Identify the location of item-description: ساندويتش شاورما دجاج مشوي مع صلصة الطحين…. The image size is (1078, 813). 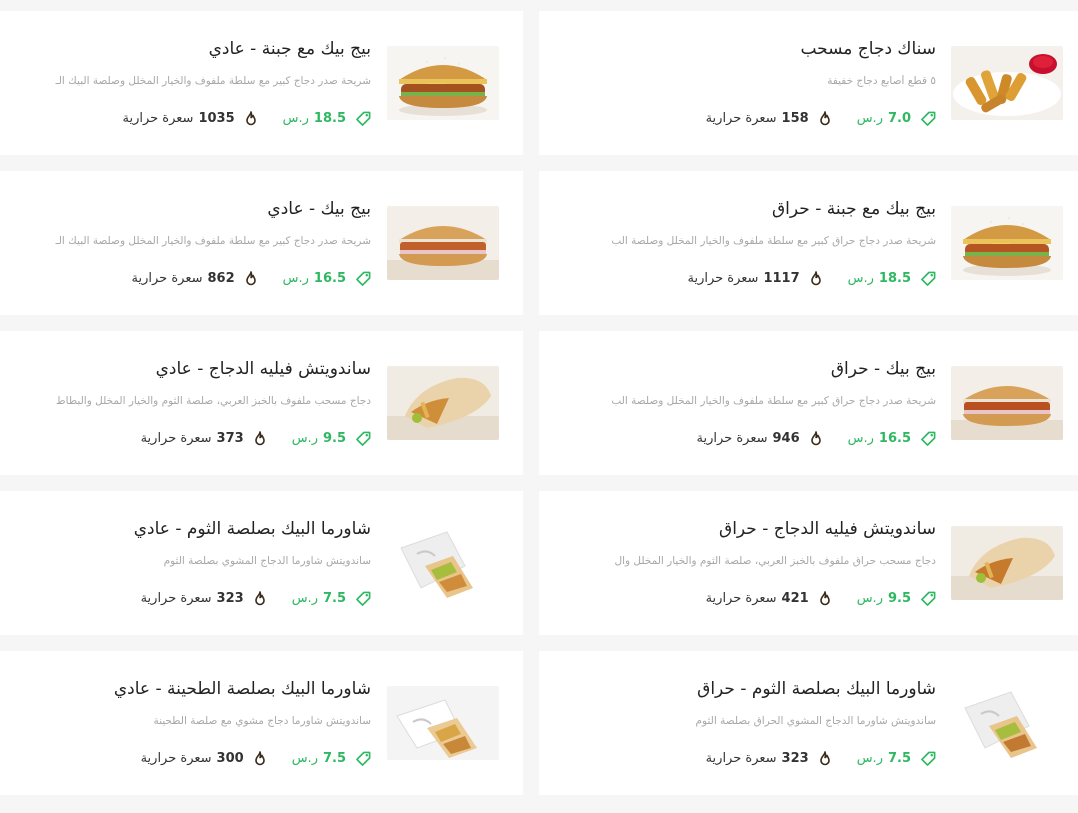
(262, 721).